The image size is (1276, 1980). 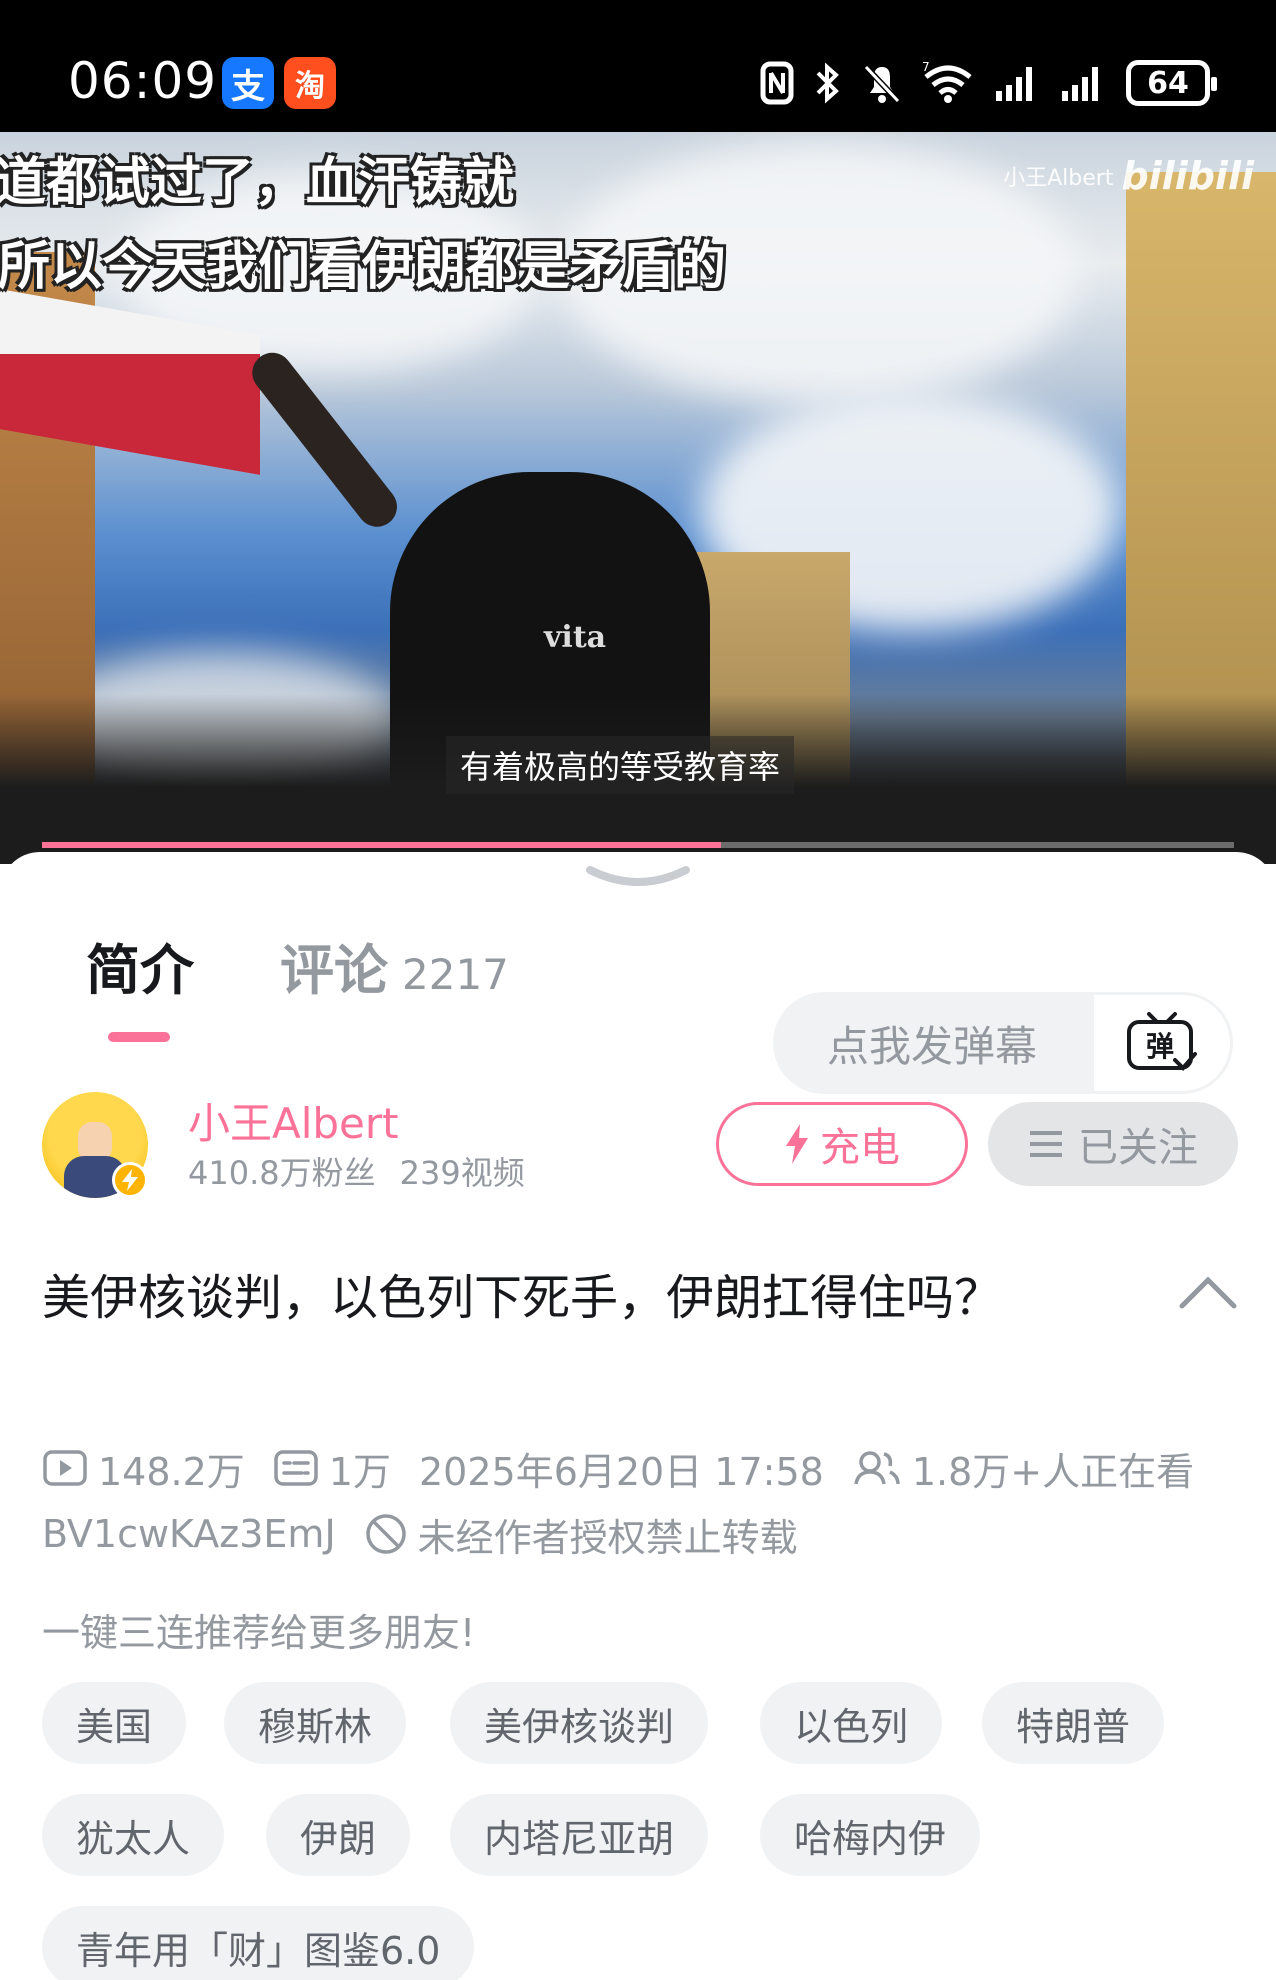 I want to click on follow-button: 已关注, so click(x=1113, y=1144).